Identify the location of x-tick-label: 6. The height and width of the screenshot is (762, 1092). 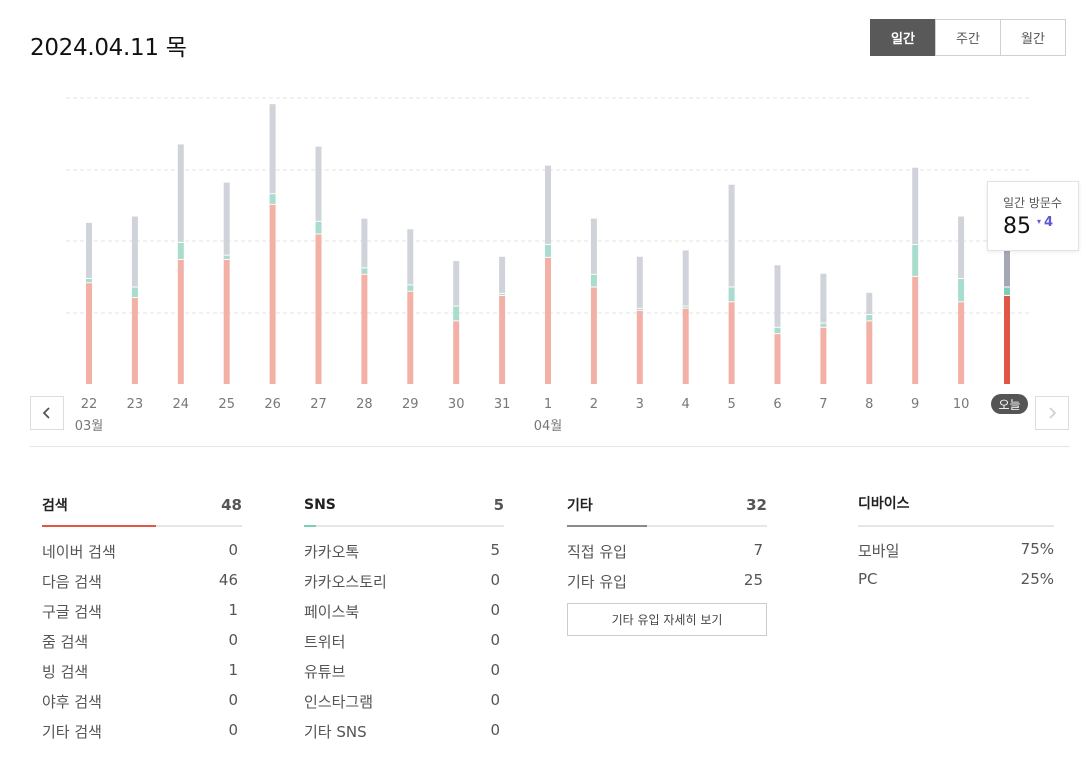
(777, 404).